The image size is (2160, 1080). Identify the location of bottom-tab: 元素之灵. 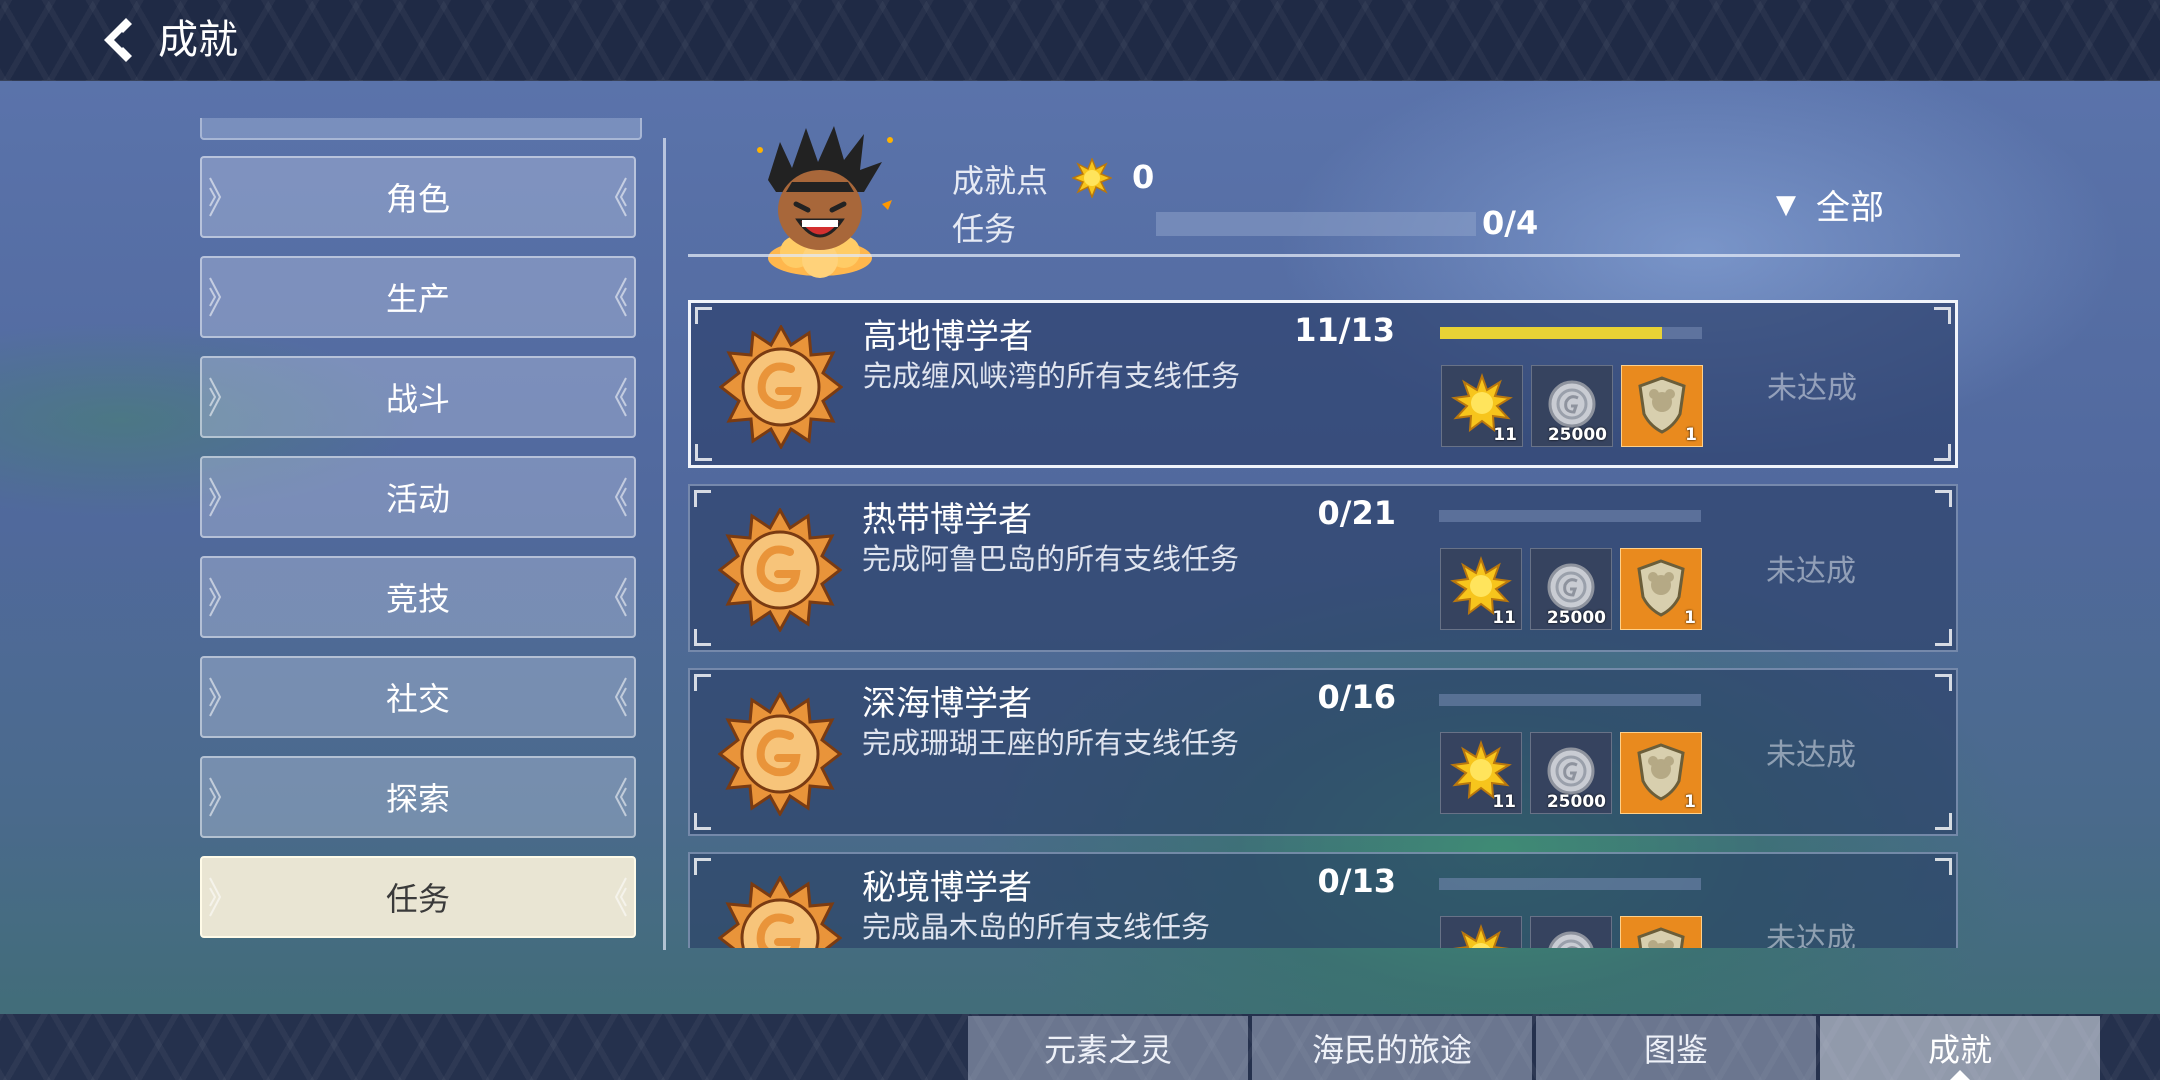
(1108, 1048).